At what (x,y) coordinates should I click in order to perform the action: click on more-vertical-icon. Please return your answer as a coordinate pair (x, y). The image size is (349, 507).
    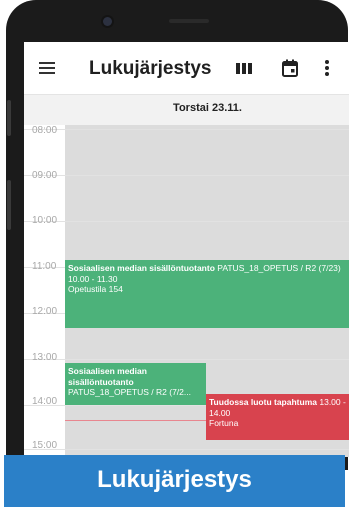
    Looking at the image, I should click on (327, 68).